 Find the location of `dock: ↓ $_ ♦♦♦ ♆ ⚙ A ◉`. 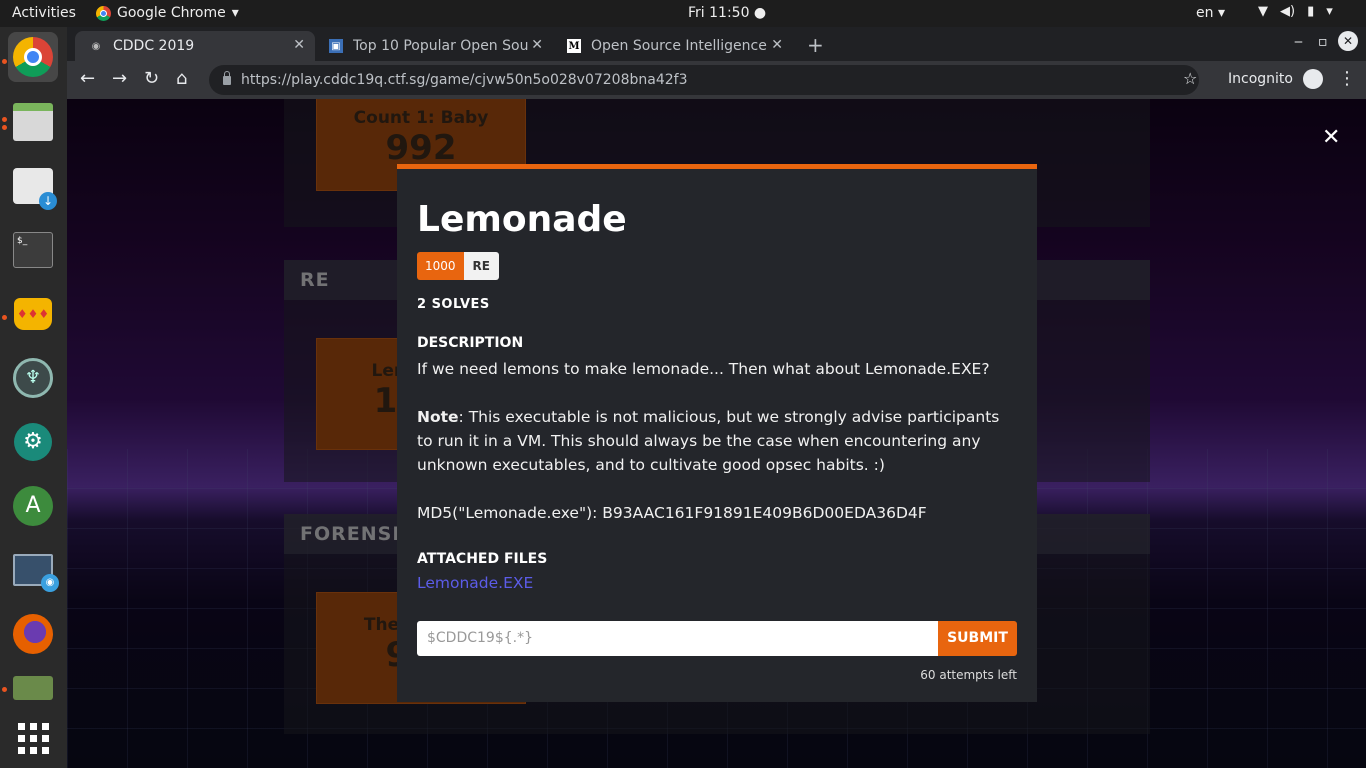

dock: ↓ $_ ♦♦♦ ♆ ⚙ A ◉ is located at coordinates (33, 397).